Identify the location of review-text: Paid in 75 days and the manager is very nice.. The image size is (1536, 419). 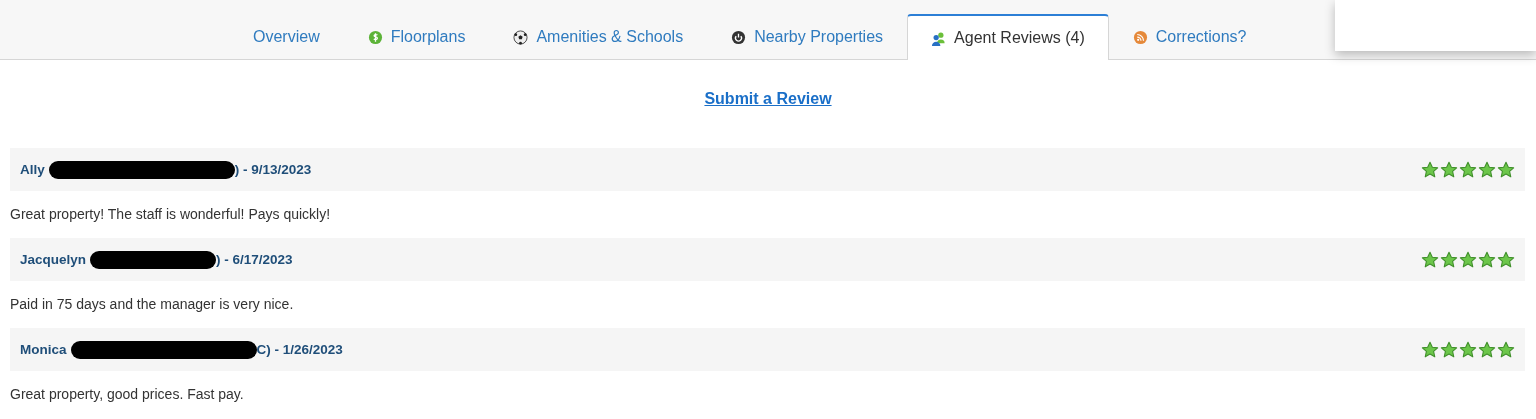
(152, 304).